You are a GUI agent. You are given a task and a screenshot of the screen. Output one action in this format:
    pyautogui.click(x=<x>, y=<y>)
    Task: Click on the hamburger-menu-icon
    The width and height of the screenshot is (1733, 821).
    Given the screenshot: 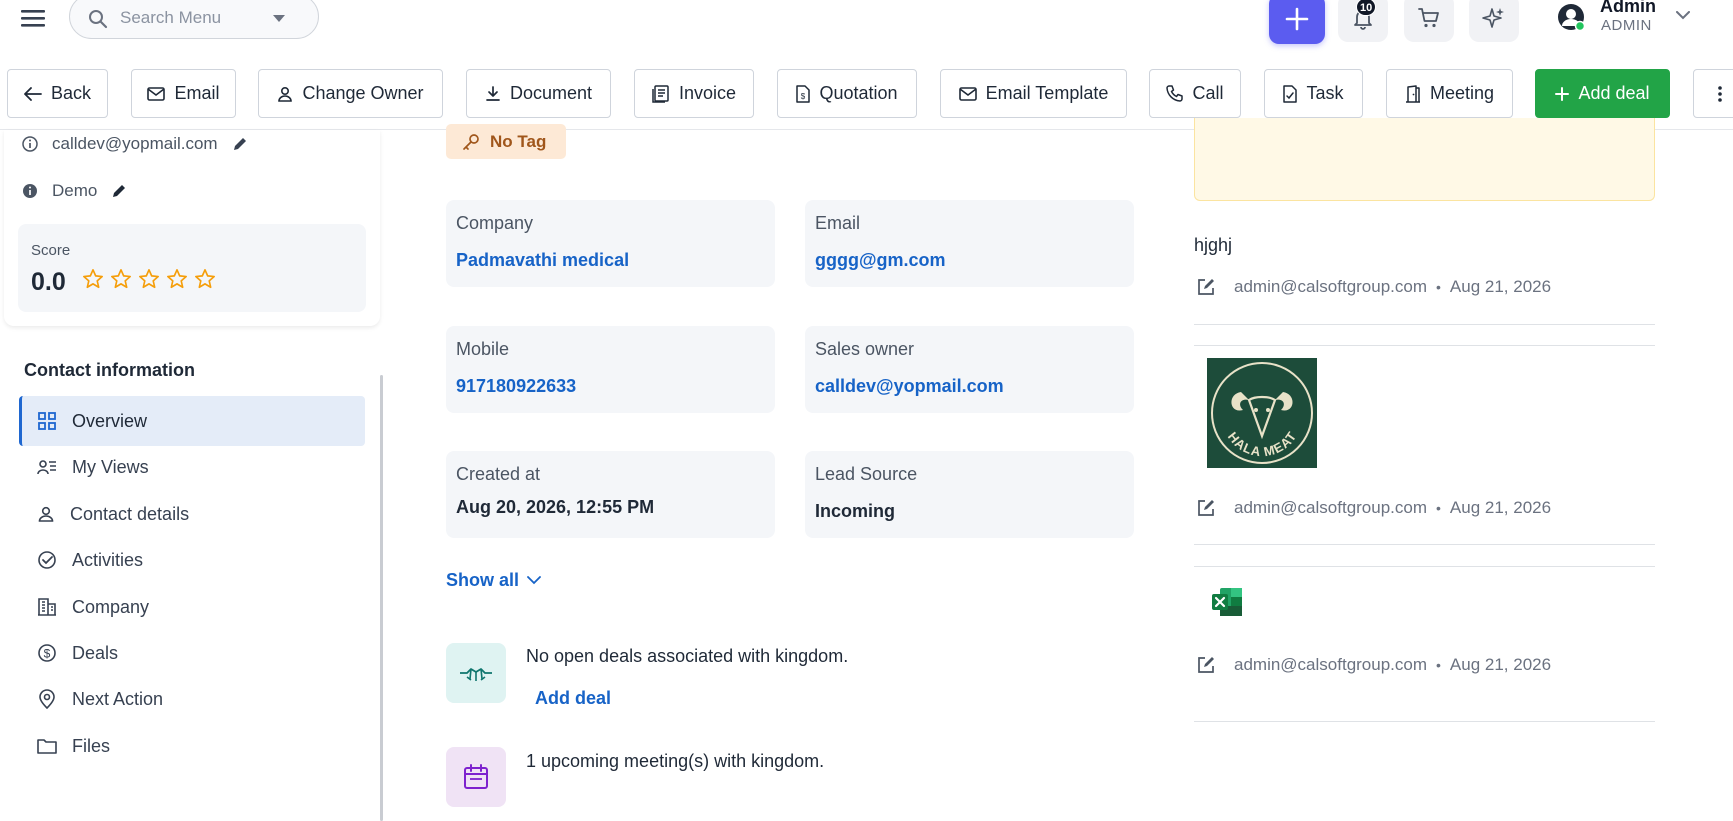 What is the action you would take?
    pyautogui.click(x=34, y=19)
    